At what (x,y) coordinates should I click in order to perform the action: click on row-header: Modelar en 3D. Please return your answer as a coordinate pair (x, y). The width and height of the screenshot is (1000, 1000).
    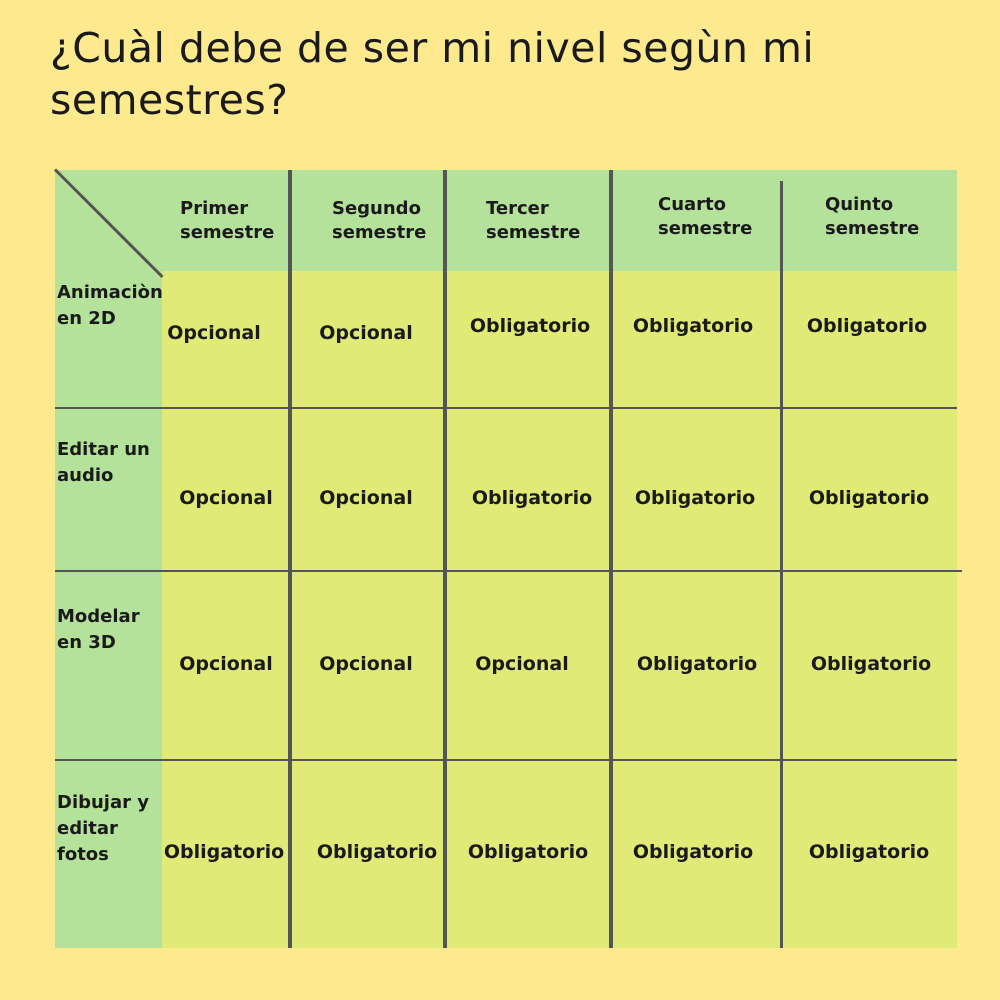
    Looking at the image, I should click on (98, 629).